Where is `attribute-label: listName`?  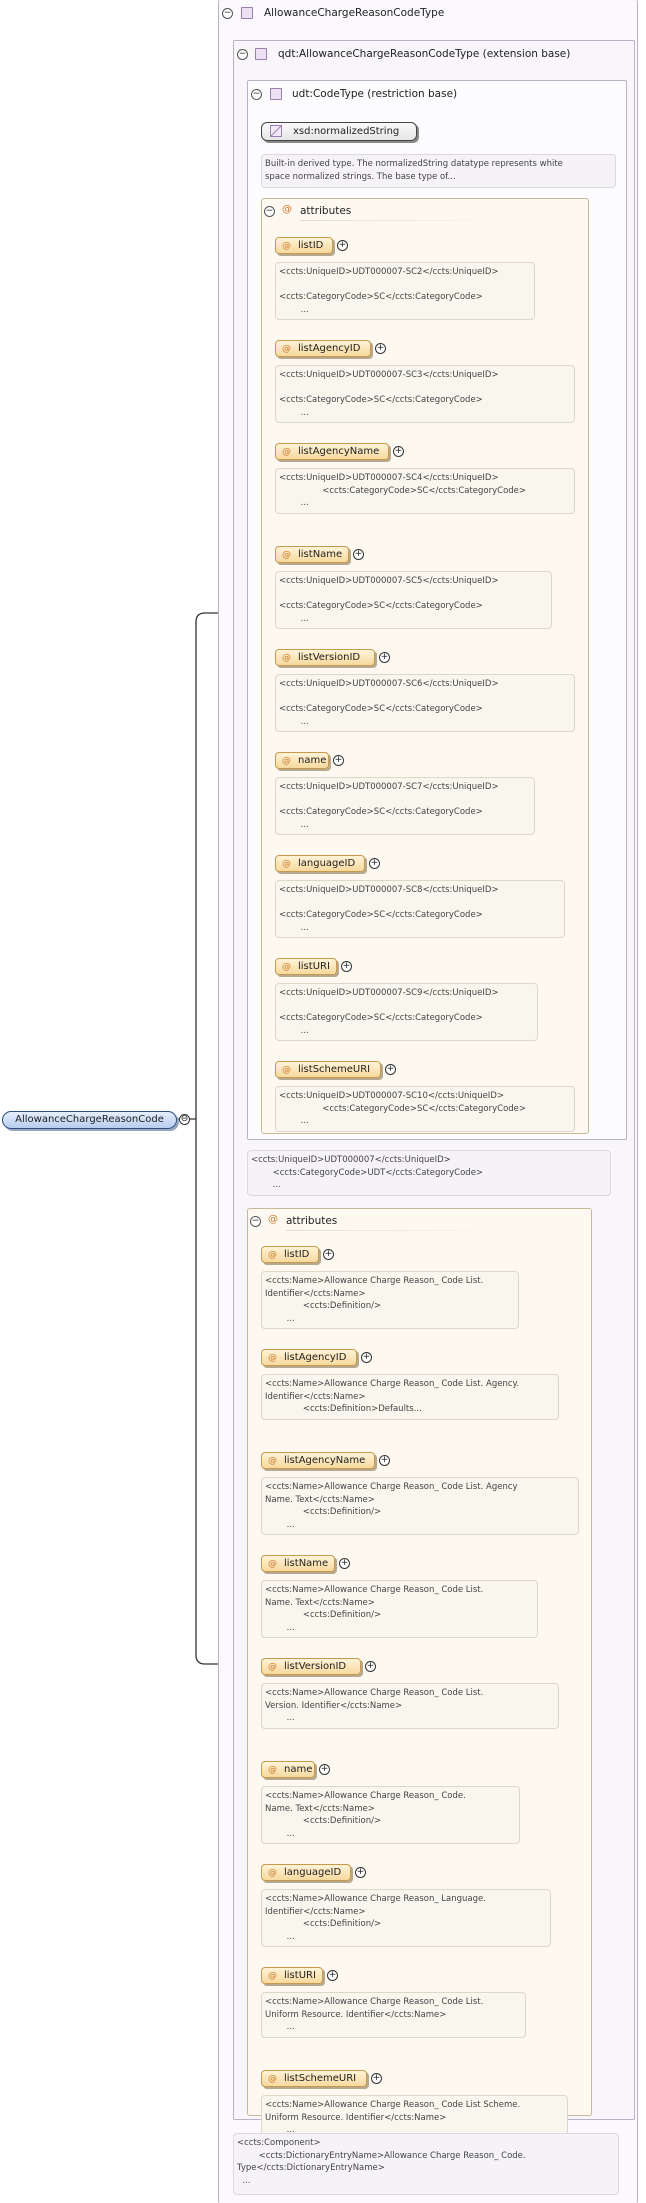
attribute-label: listName is located at coordinates (320, 554).